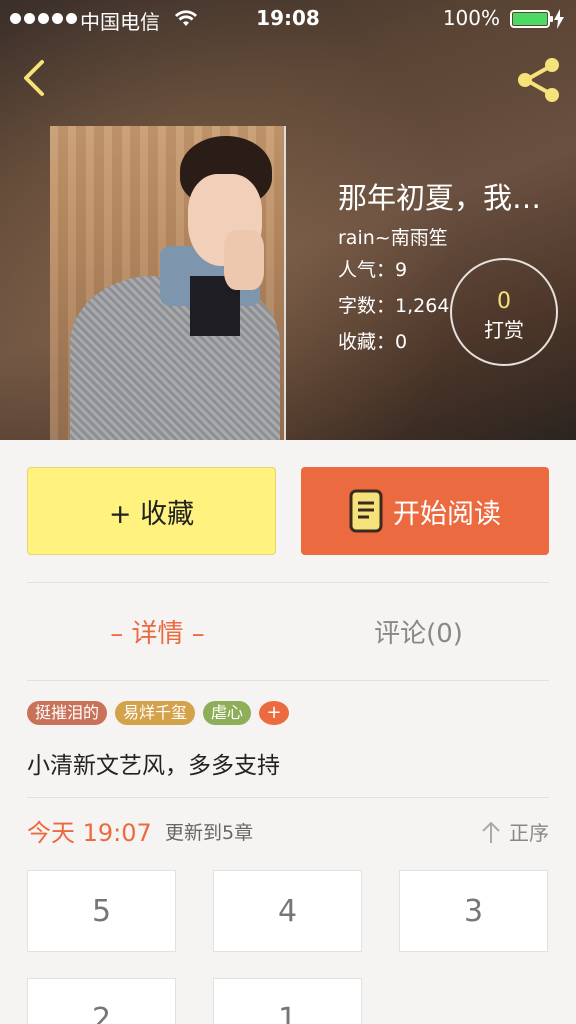 The width and height of the screenshot is (576, 1024). I want to click on tab-comments: 评论(0), so click(418, 634).